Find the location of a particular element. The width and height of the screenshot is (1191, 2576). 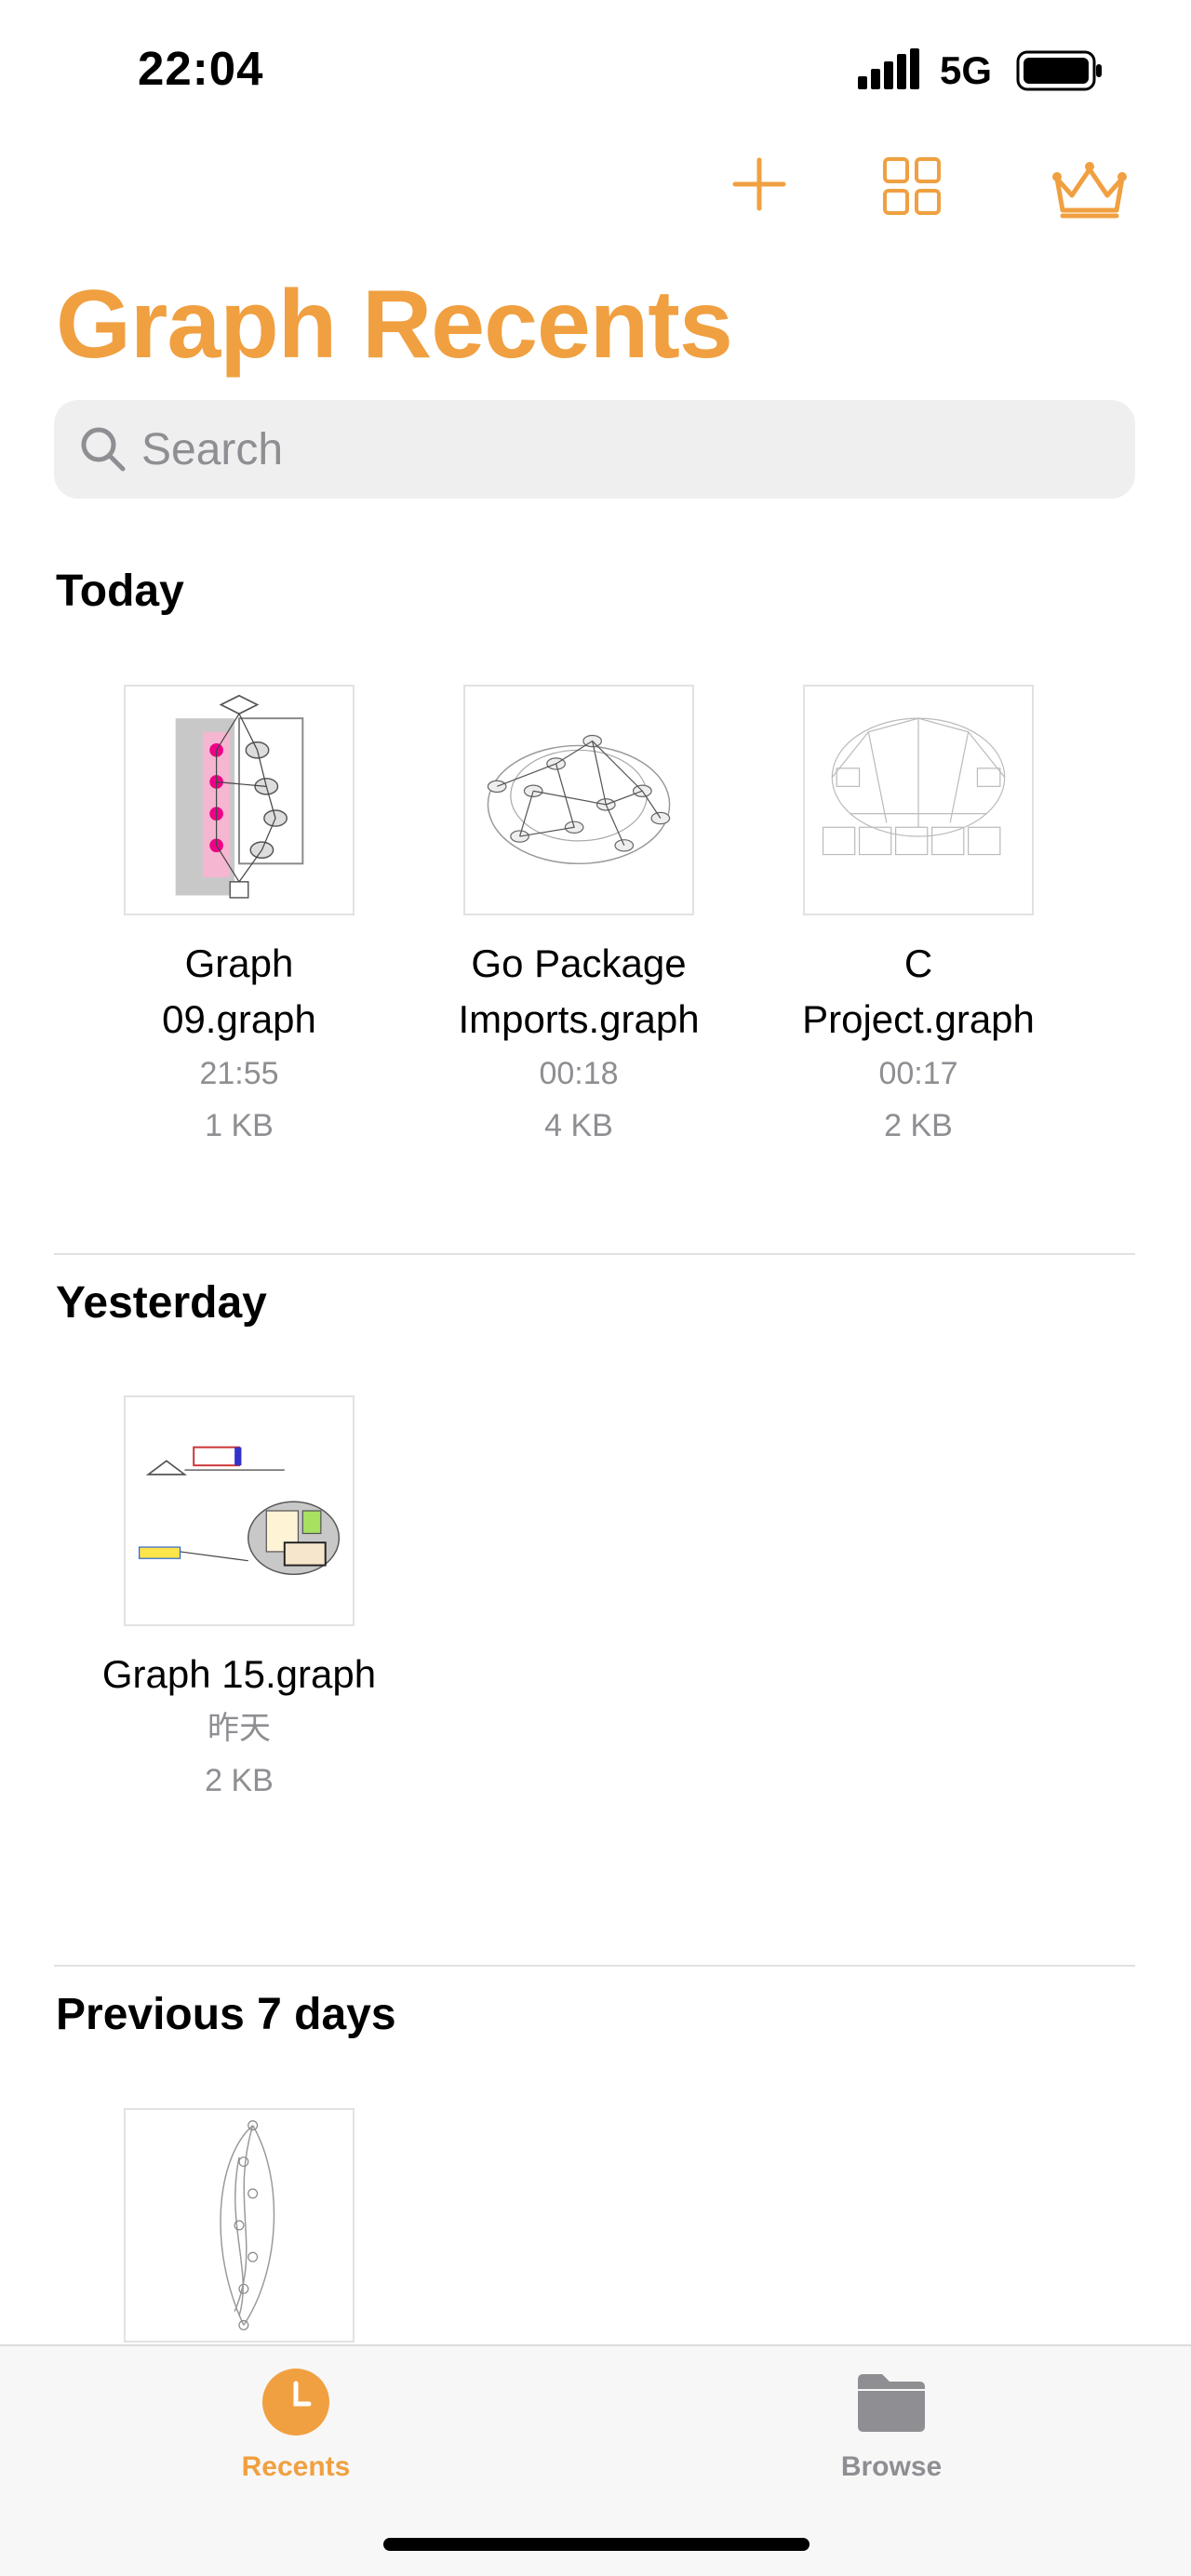

signal-icon is located at coordinates (888, 68).